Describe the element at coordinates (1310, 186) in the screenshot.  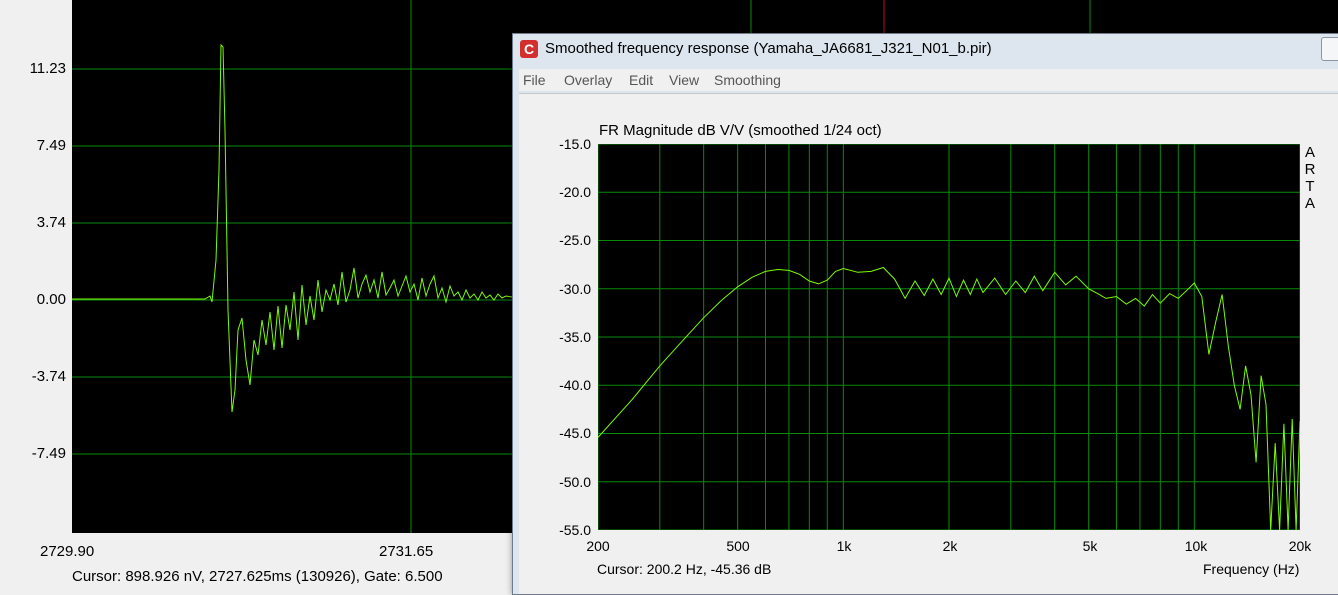
I see `watermark-letter: T` at that location.